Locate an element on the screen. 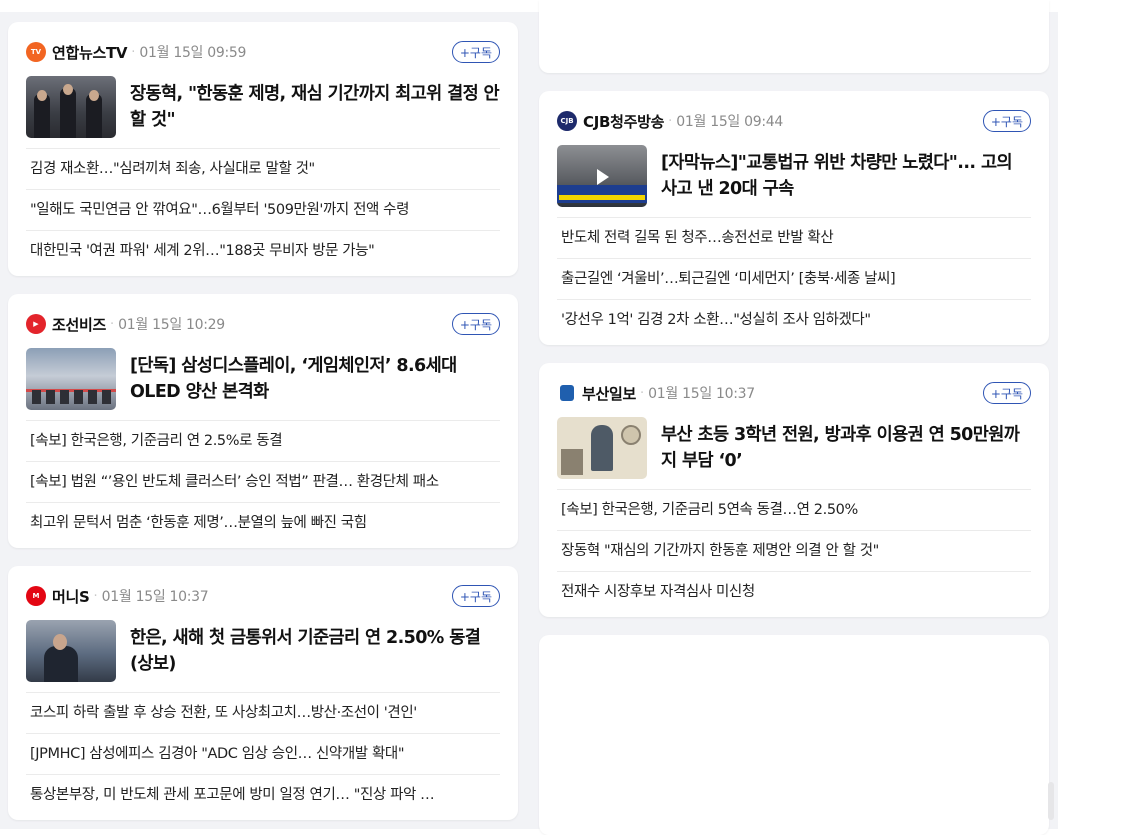 The height and width of the screenshot is (835, 1132). news-list-item: [속보] 한국은행, 기준금리 5연속 동결…연 2.50% is located at coordinates (794, 509).